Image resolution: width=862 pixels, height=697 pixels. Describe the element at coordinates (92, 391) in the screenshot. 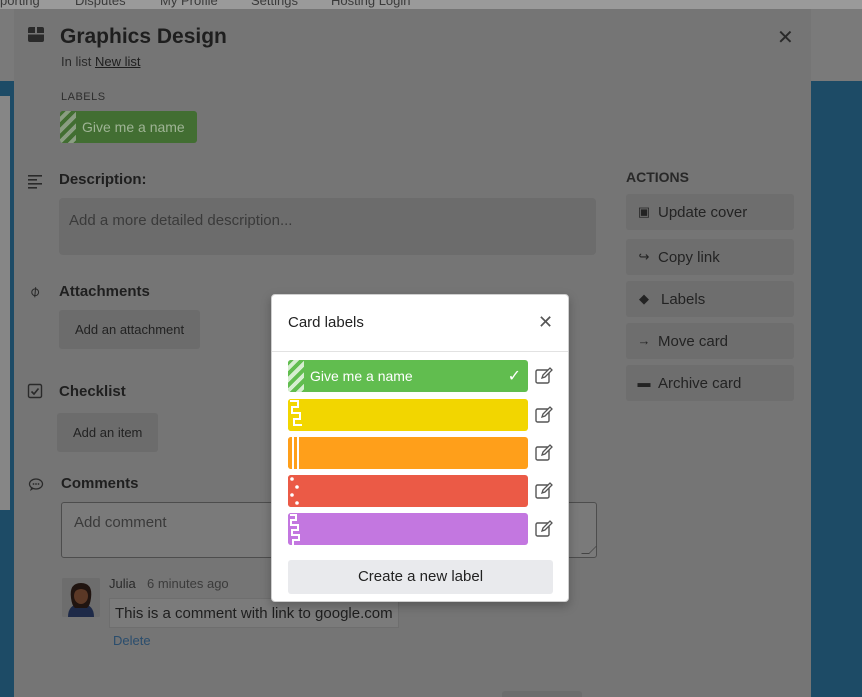

I see `checklist-title: Checklist` at that location.